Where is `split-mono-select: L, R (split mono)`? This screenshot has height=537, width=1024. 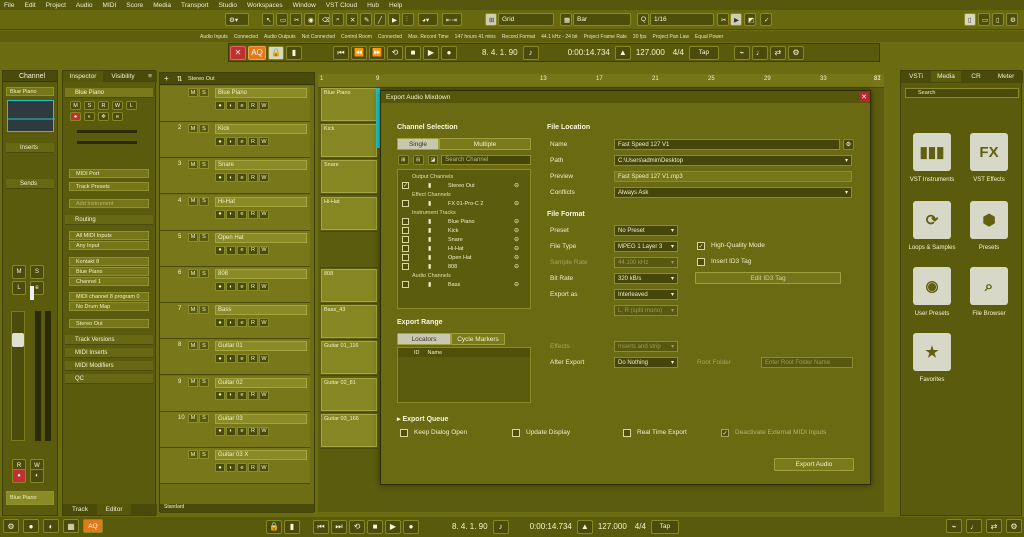
split-mono-select: L, R (split mono) is located at coordinates (646, 310).